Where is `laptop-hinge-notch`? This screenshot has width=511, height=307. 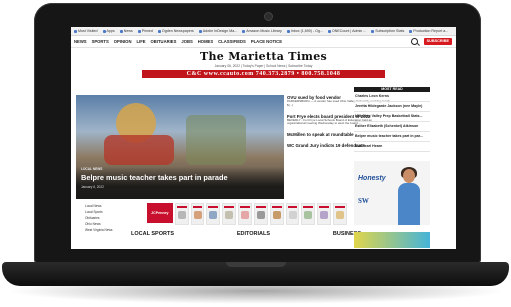
laptop-hinge-notch is located at coordinates (256, 264).